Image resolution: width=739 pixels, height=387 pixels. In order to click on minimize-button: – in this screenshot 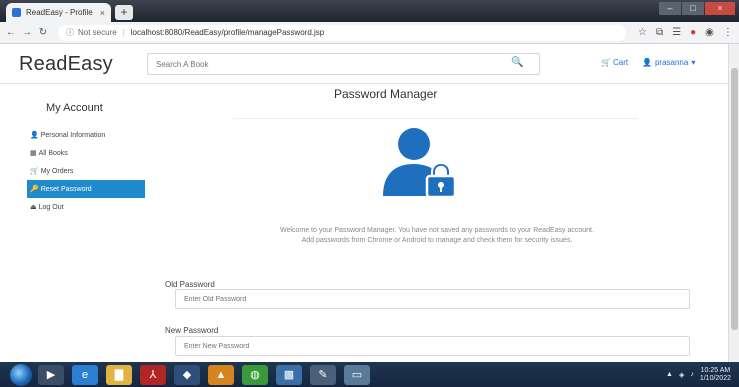, I will do `click(670, 8)`.